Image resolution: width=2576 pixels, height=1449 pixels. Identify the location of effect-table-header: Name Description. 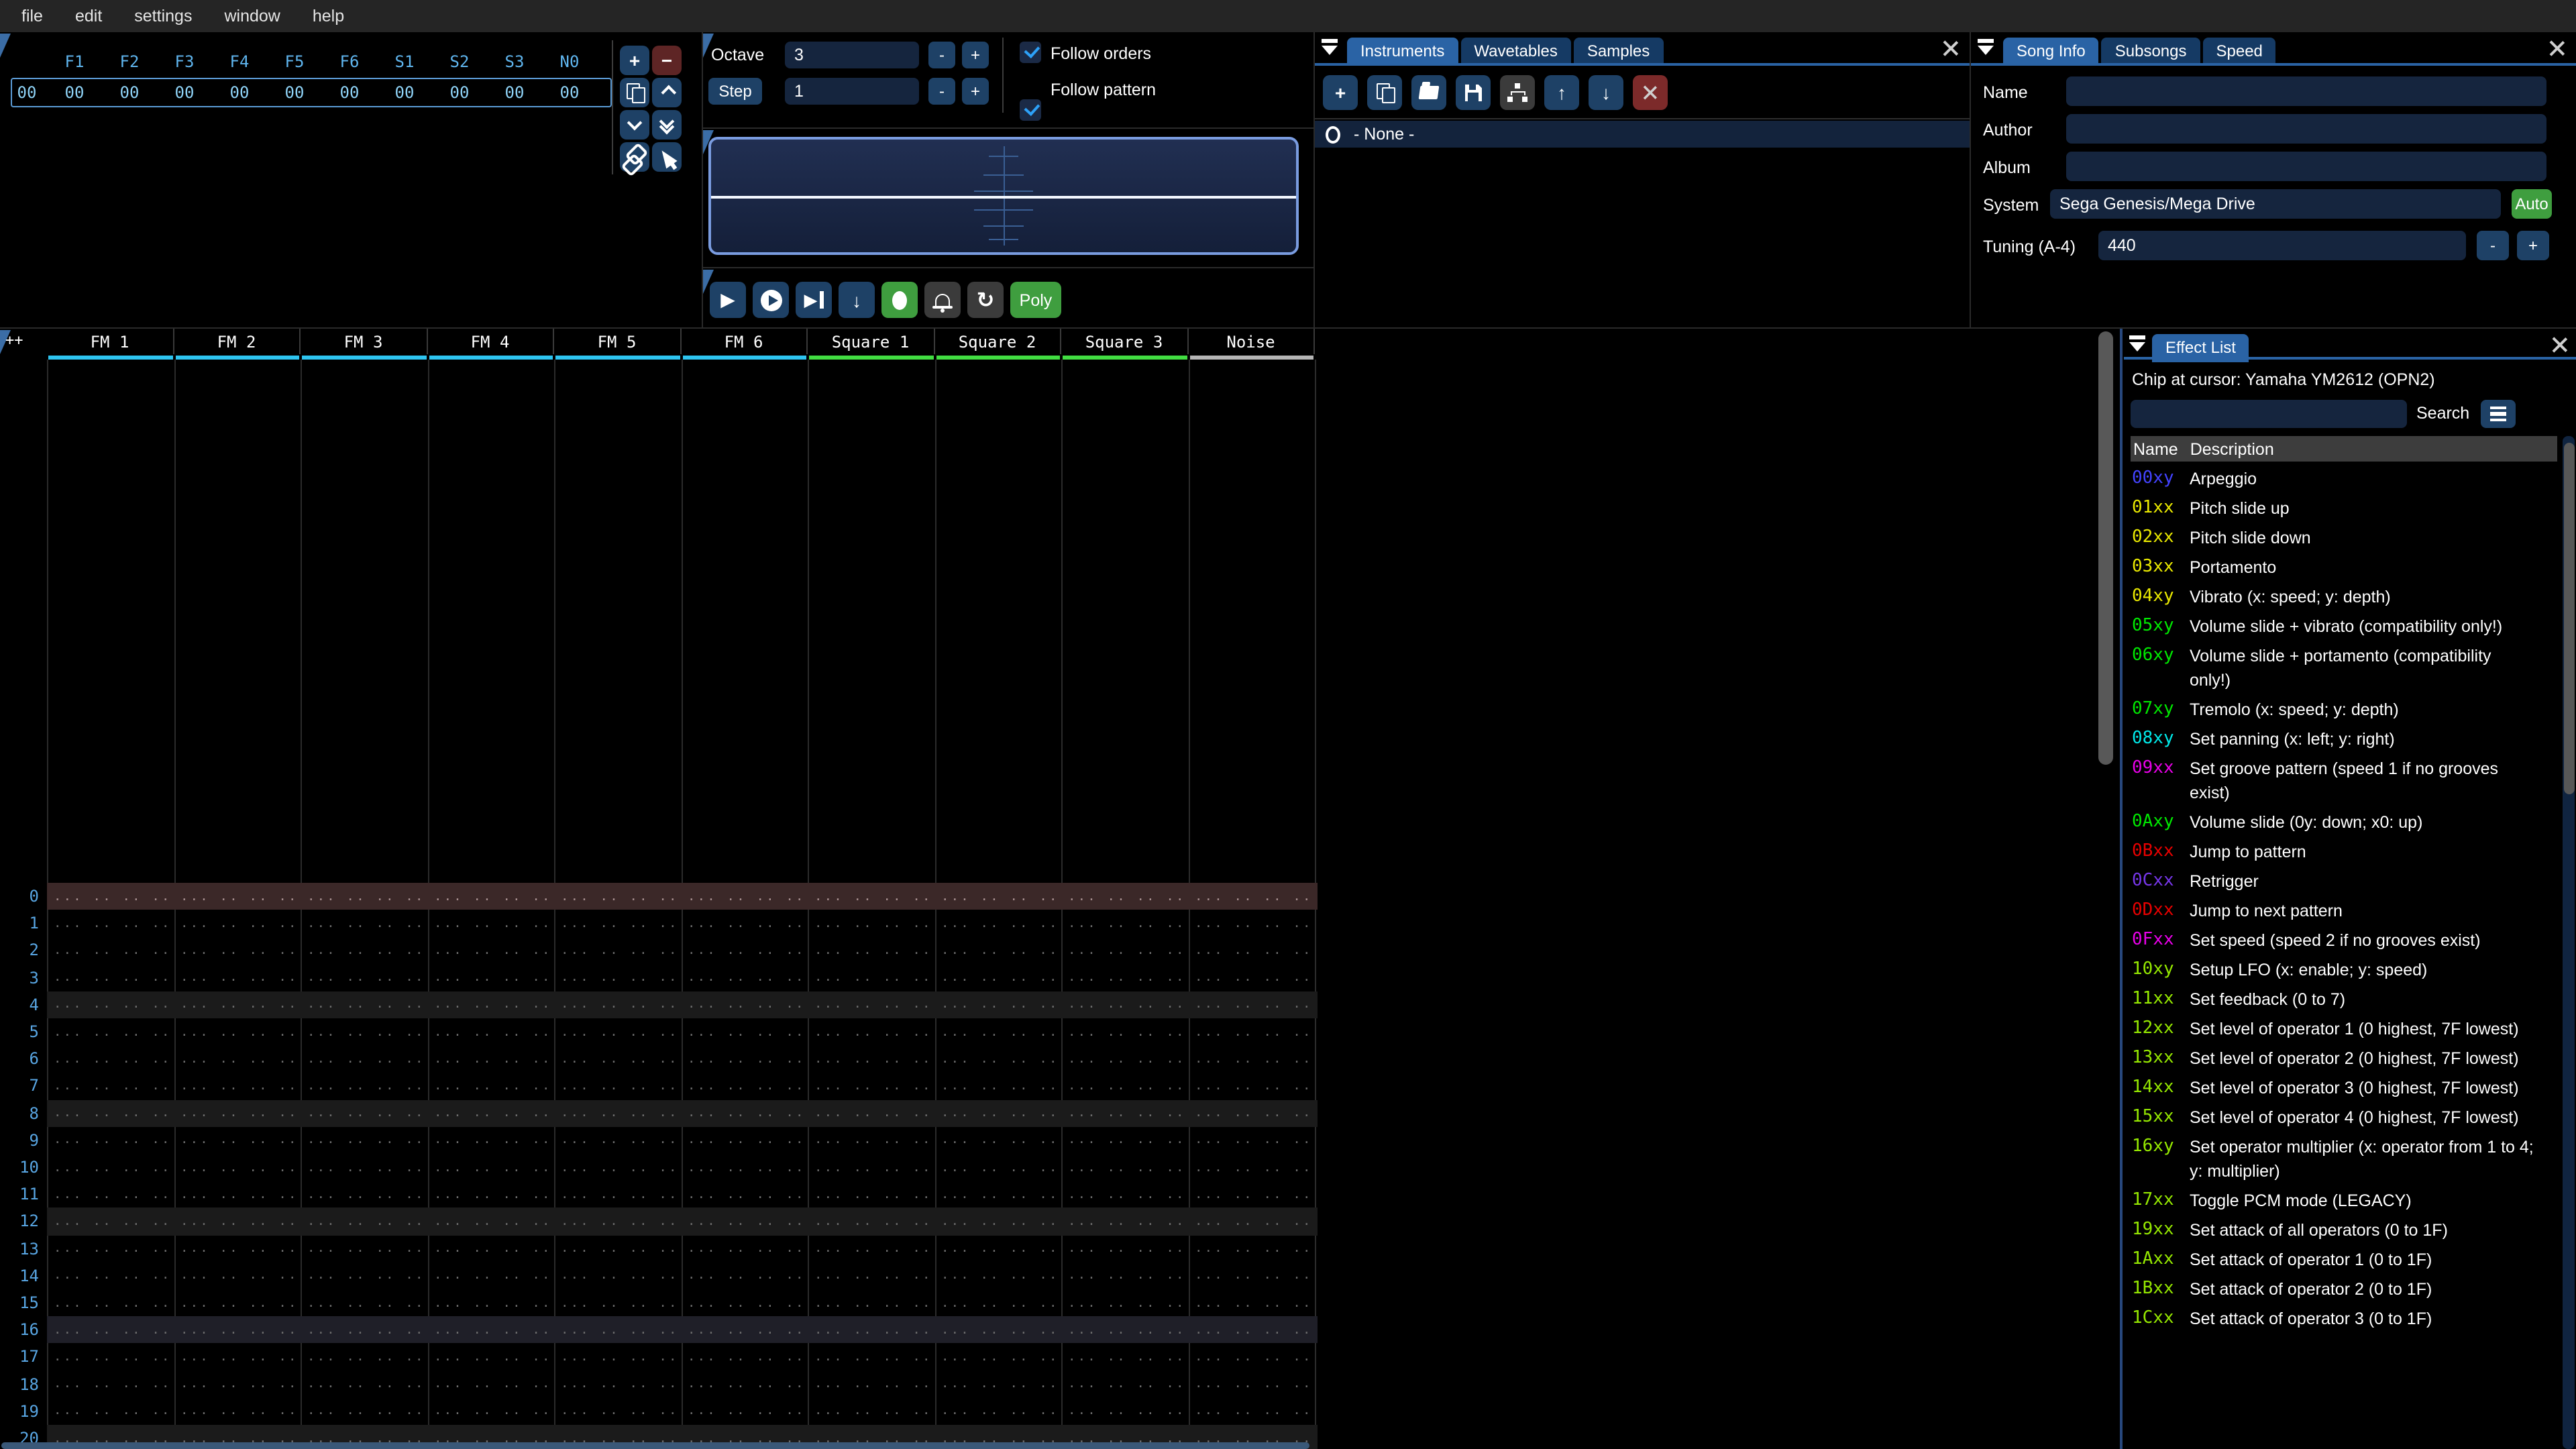
(2344, 449).